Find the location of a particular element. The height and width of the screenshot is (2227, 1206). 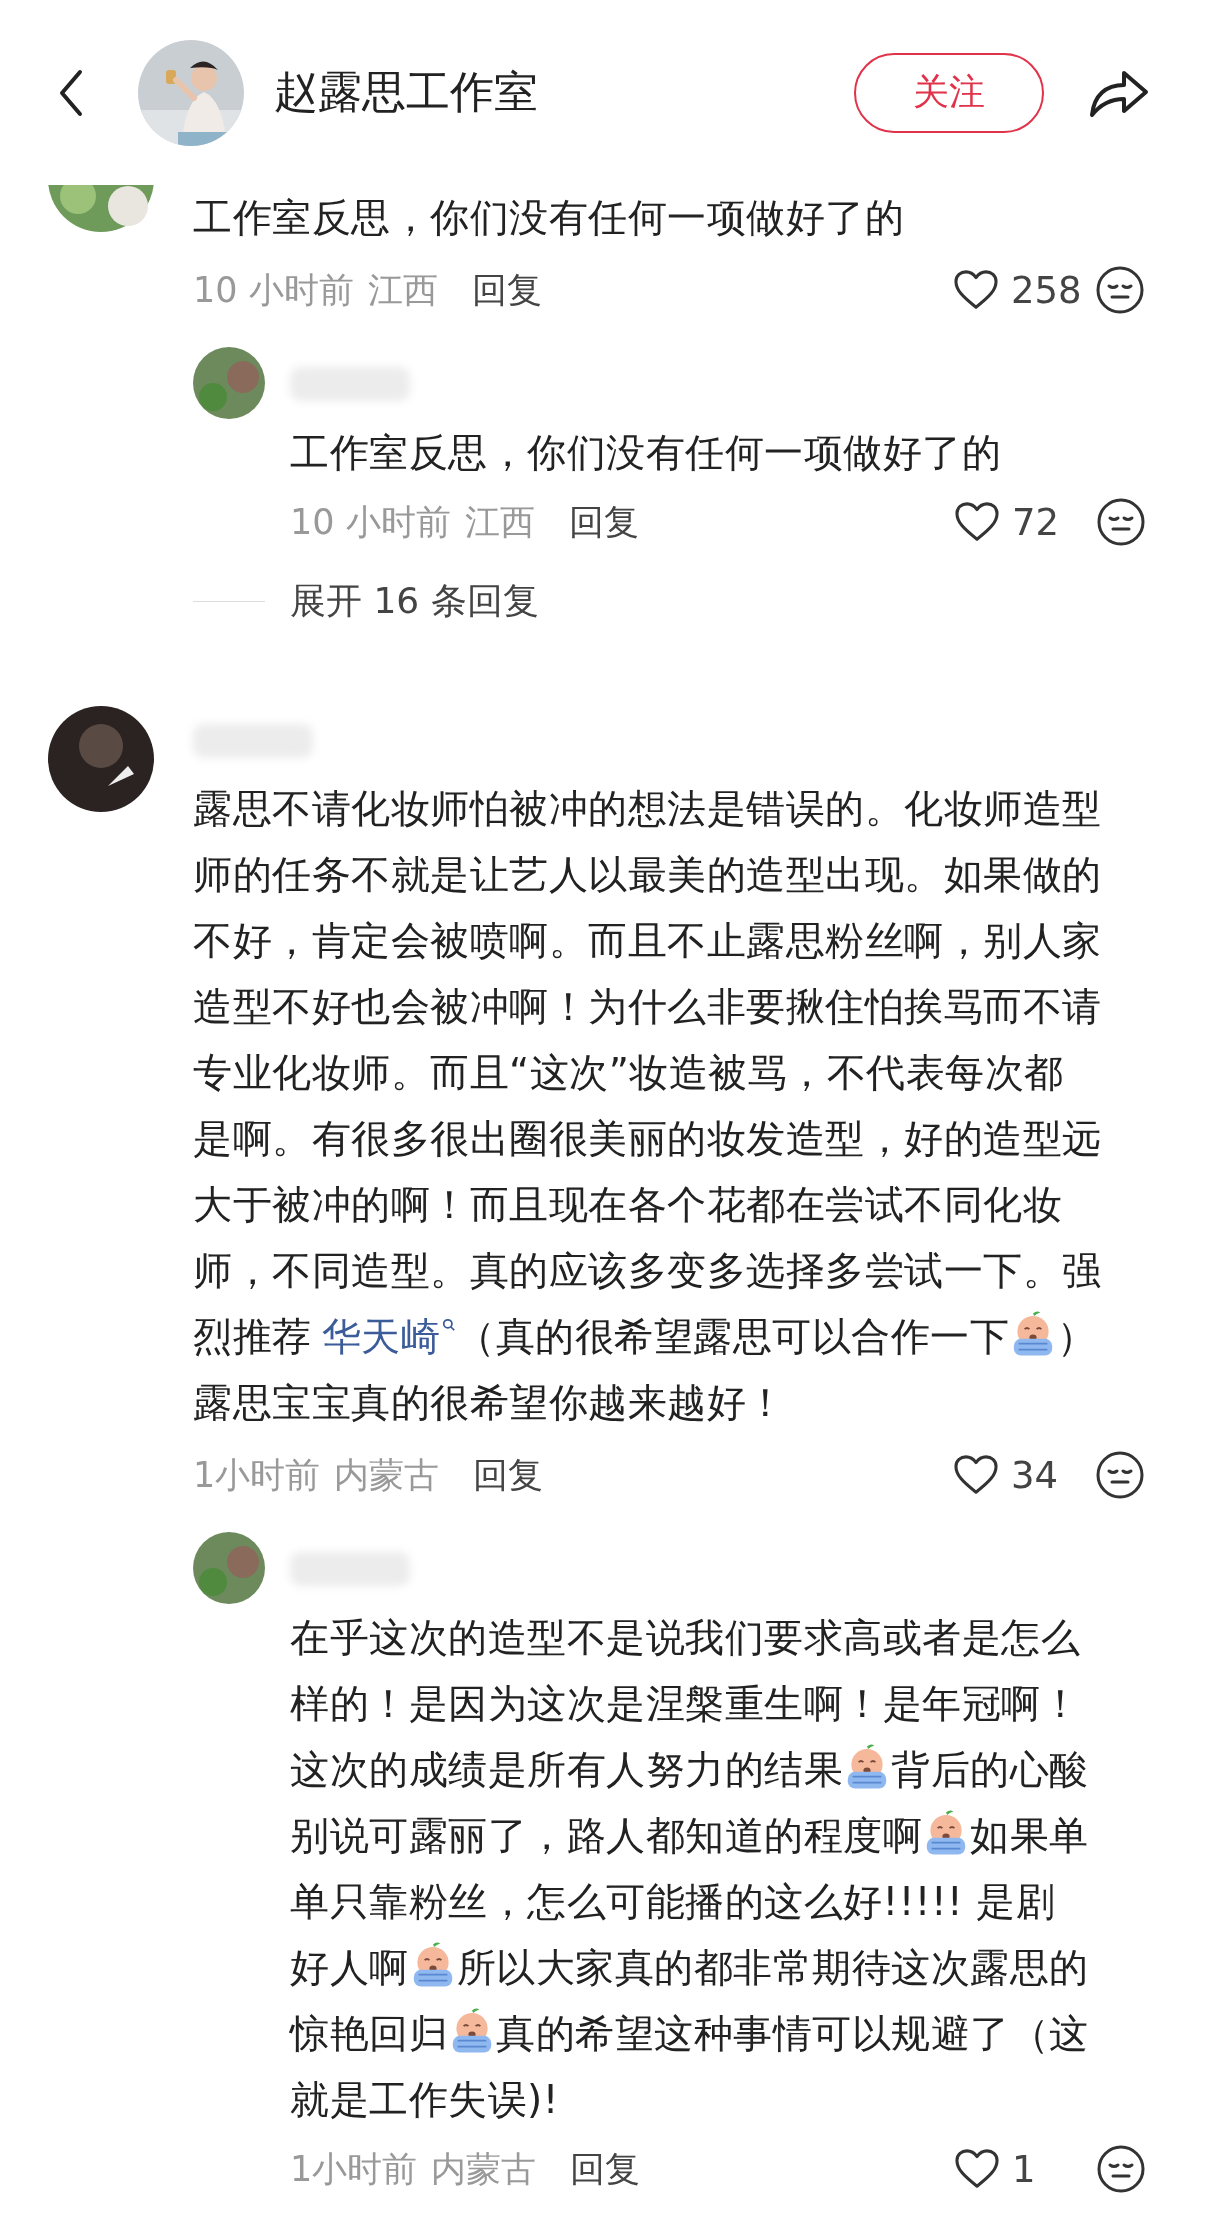

expand-replies-button: 展开 16 条回复 is located at coordinates (414, 601).